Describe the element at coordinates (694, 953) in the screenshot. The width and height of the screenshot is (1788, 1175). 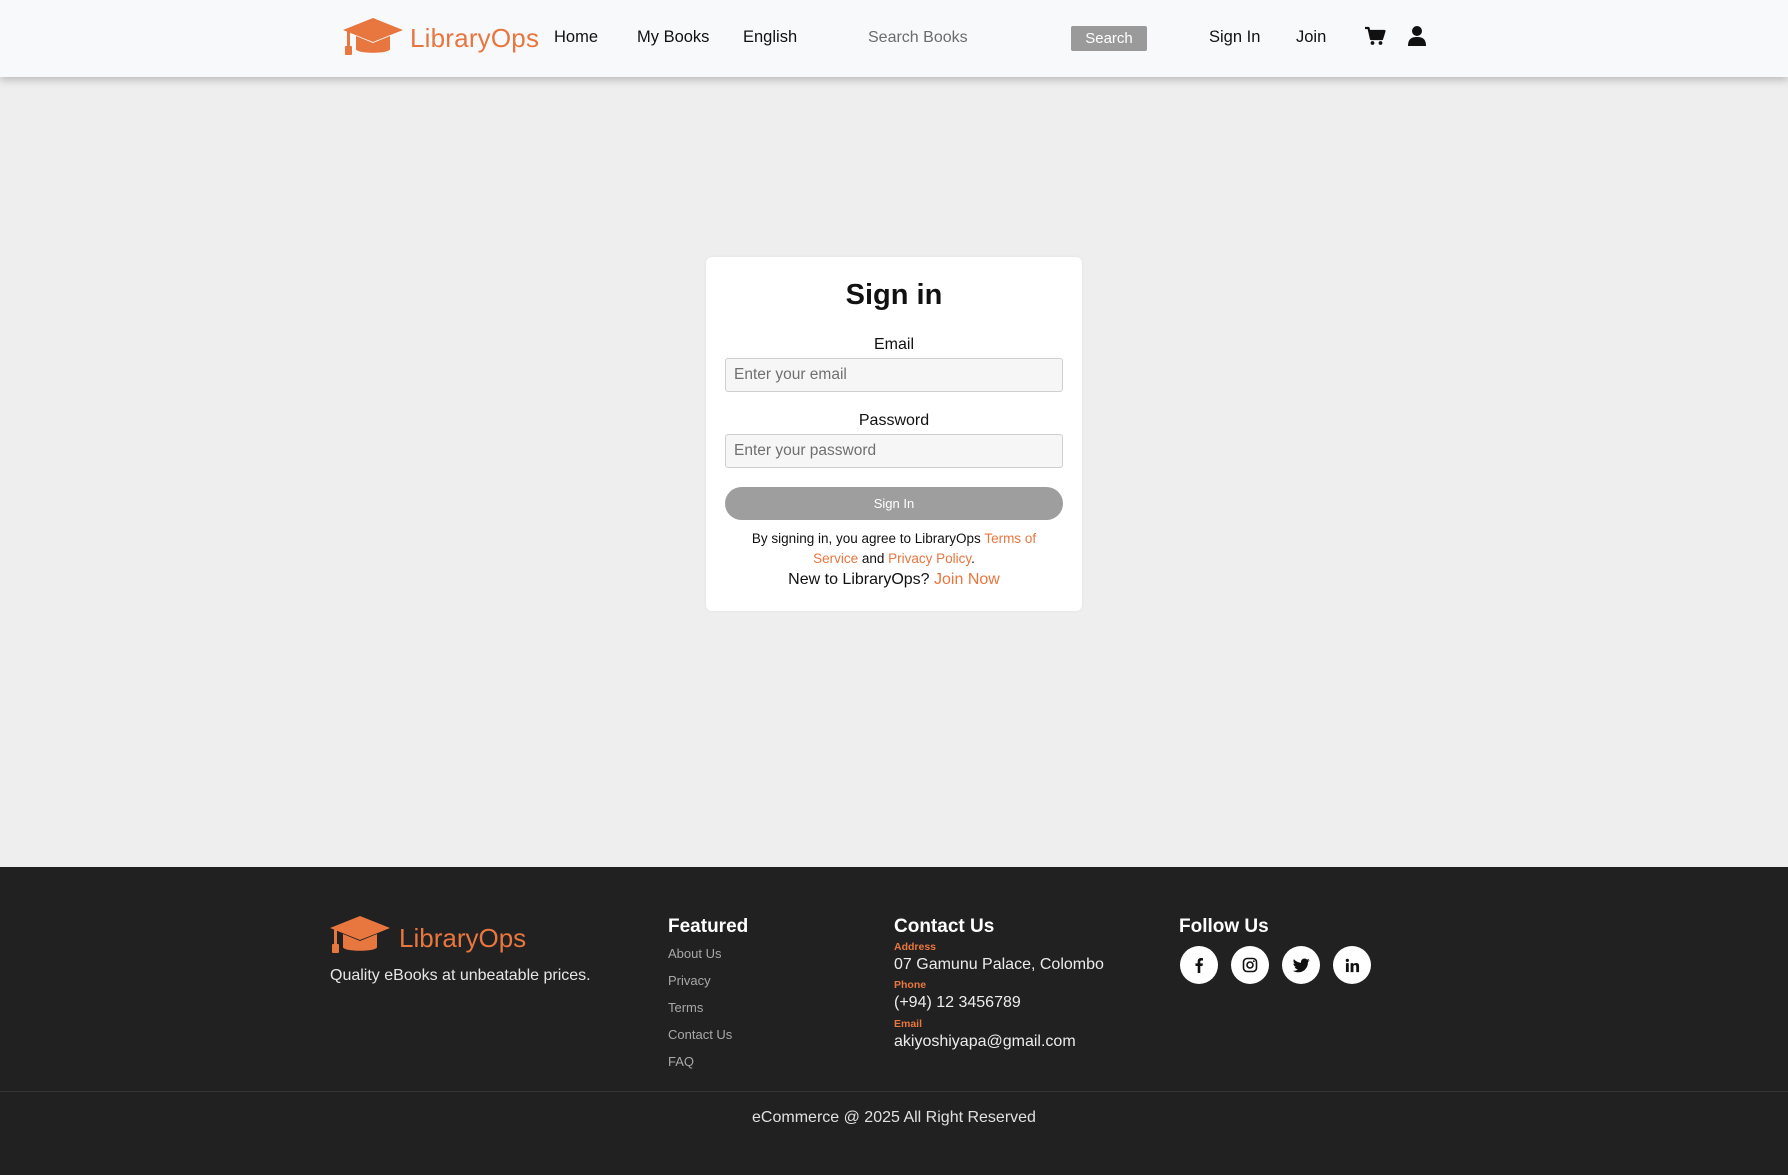
I see `footer-link-about-us: About Us` at that location.